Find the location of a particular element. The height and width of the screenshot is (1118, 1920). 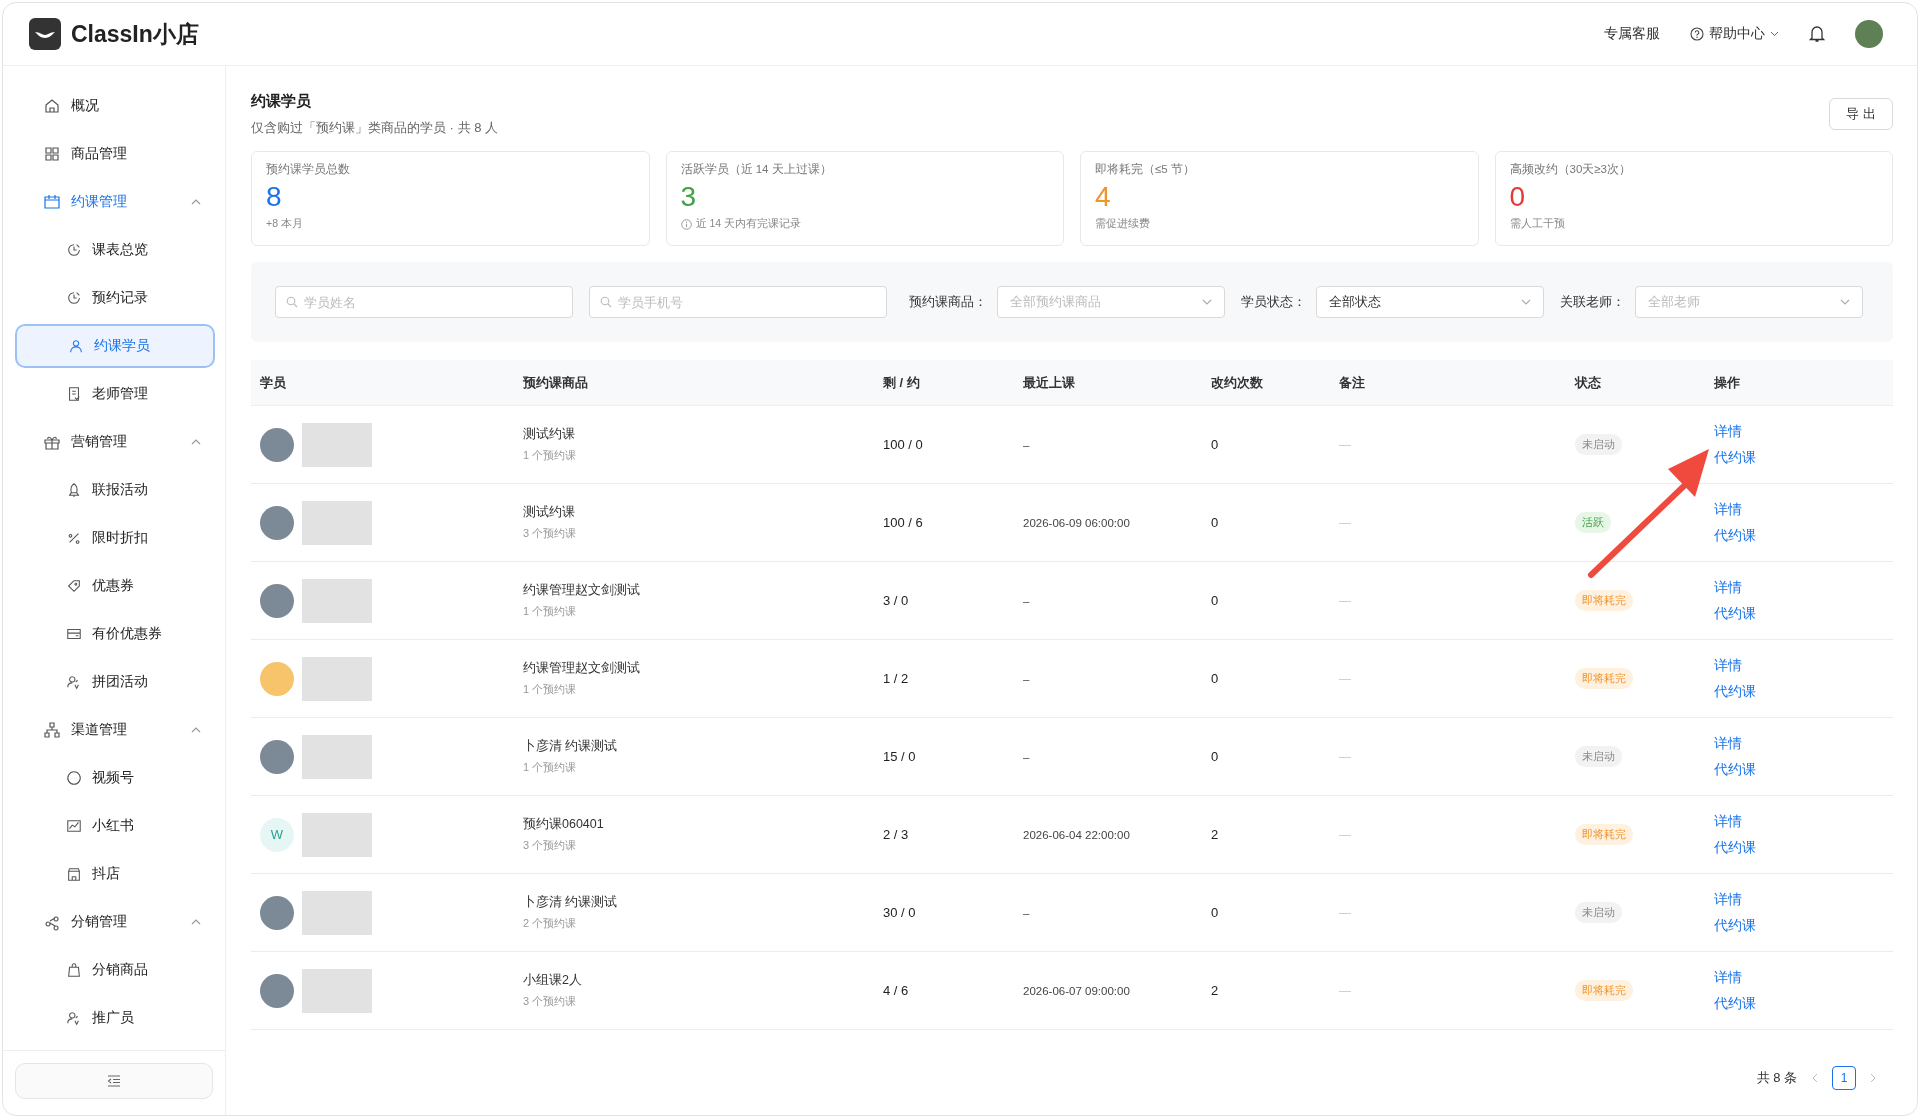

status-tag: 活跃 is located at coordinates (1593, 522).